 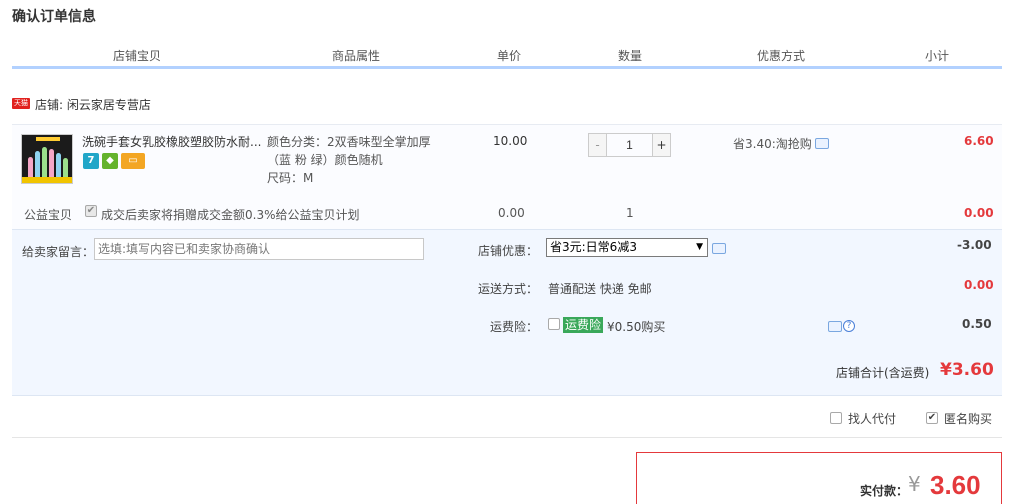 I want to click on attr-color-line2: （蓝 粉 绿）颜色随机, so click(x=325, y=160).